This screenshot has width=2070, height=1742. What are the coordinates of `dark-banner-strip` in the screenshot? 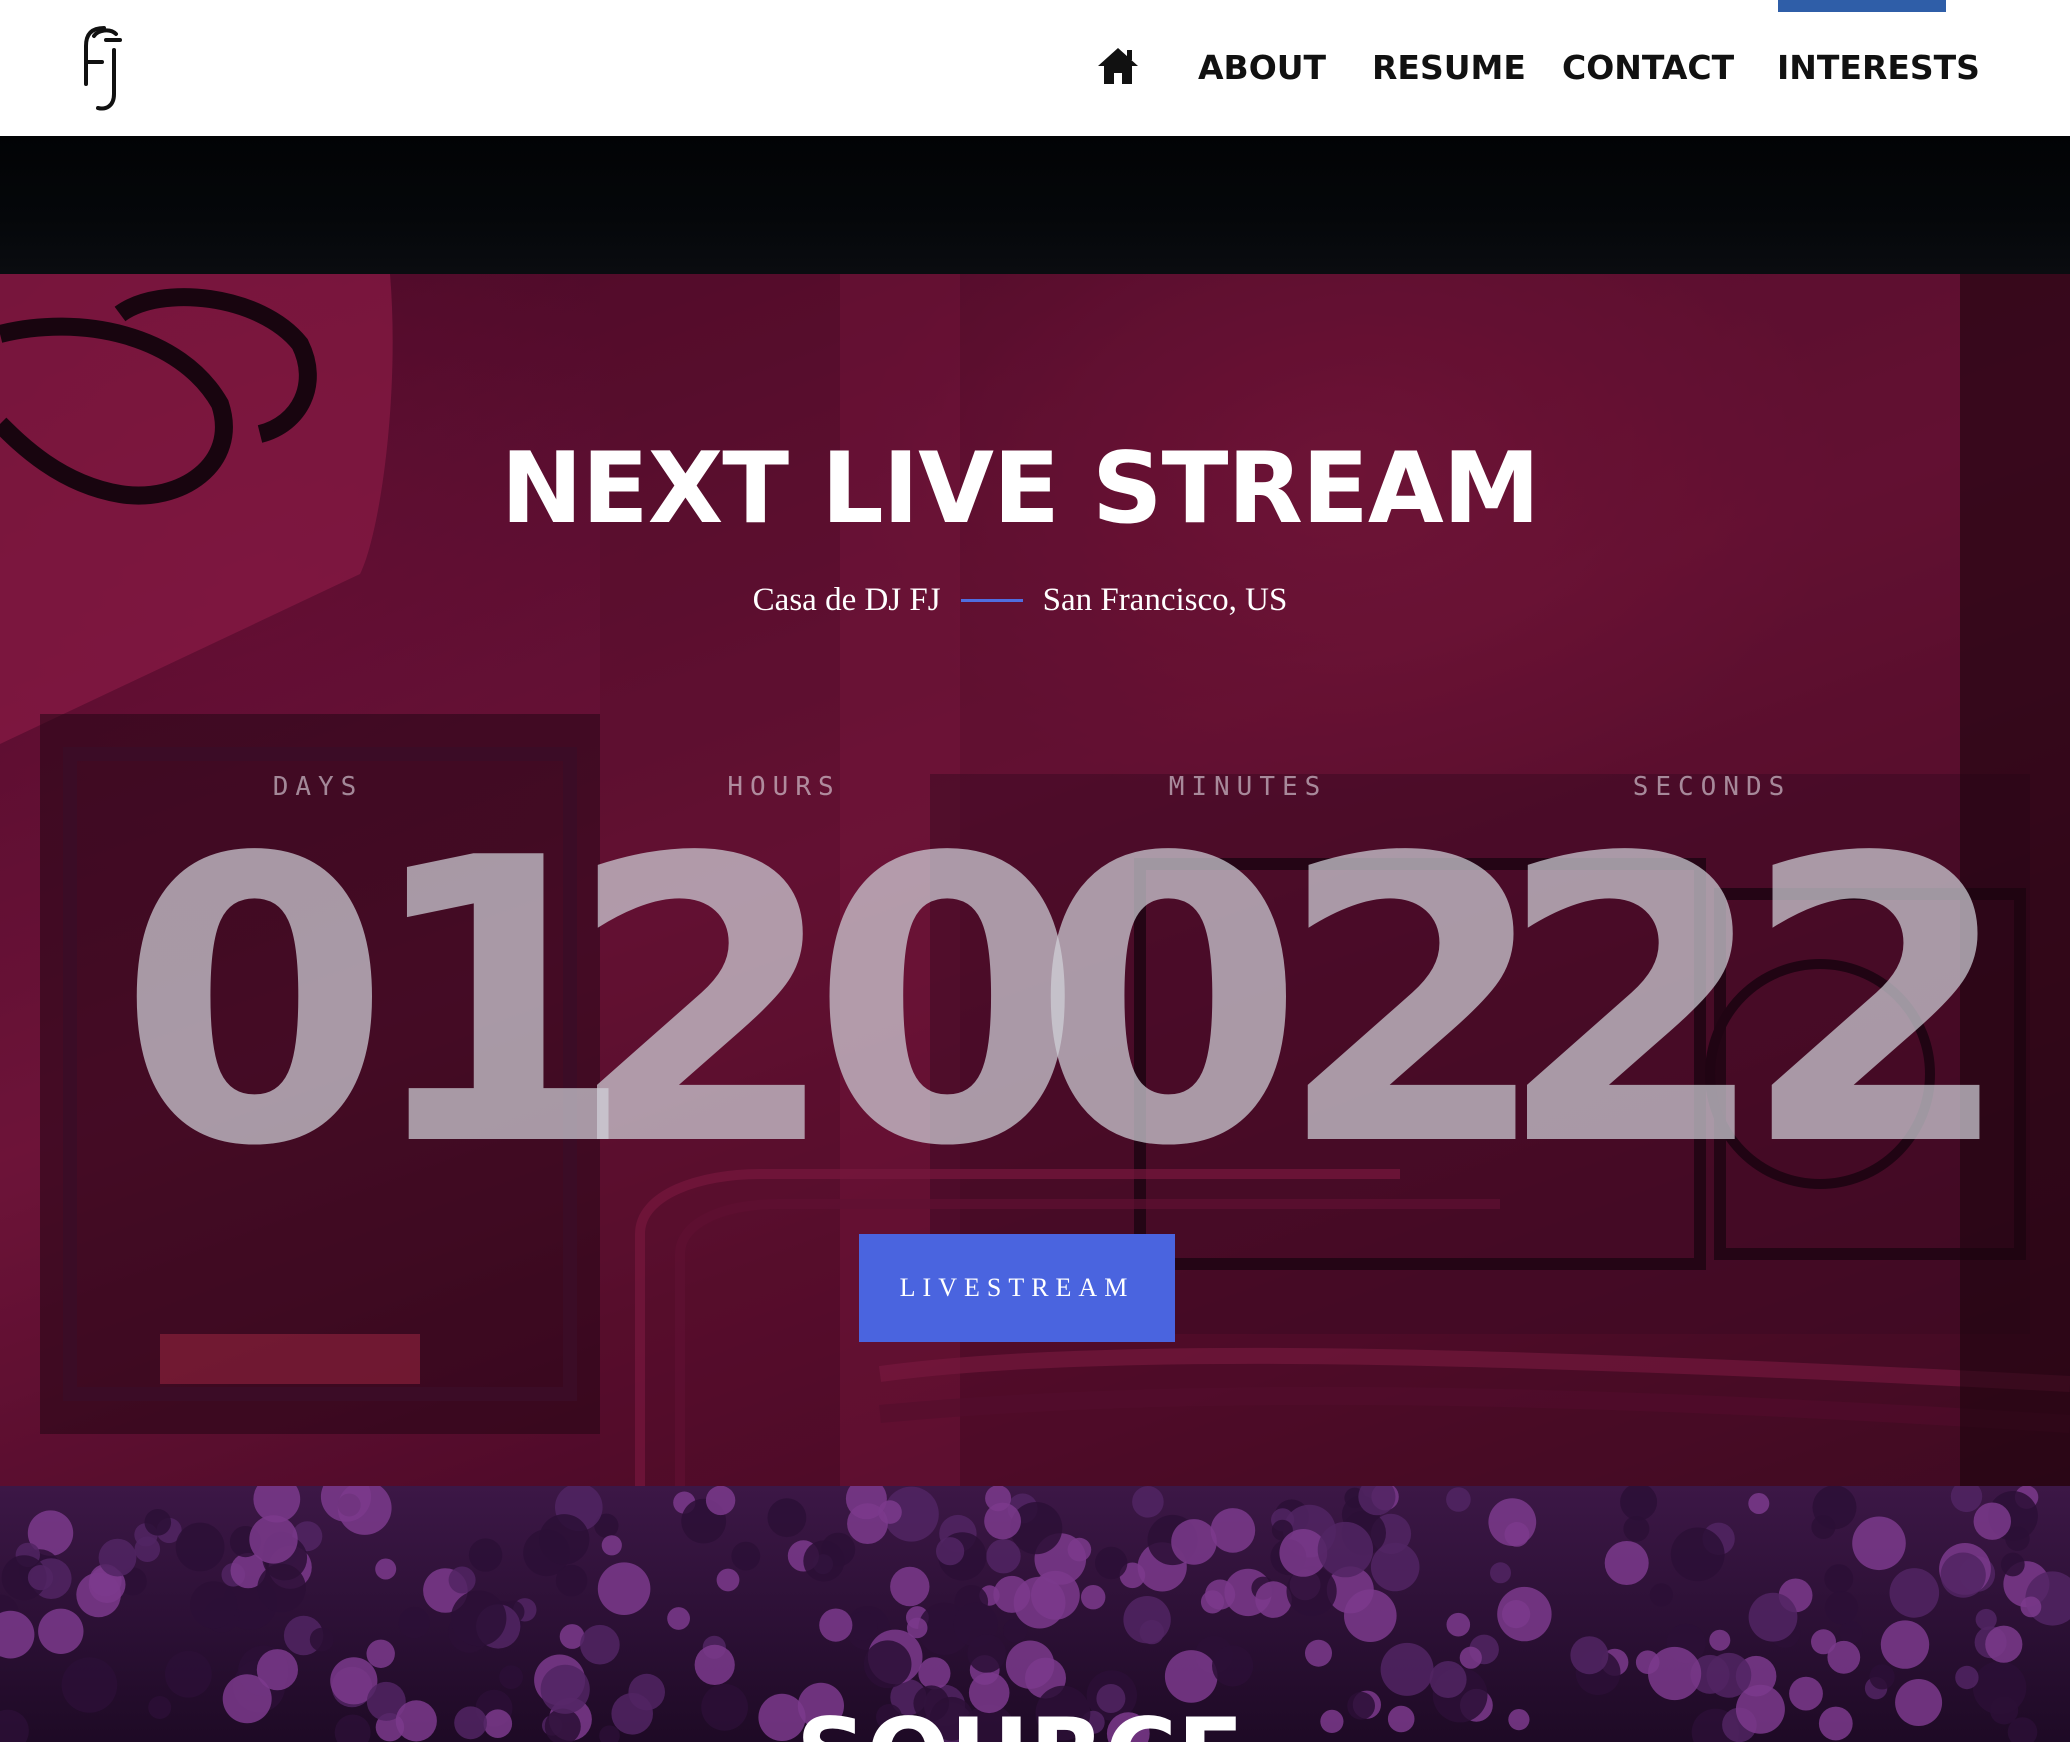 It's located at (1035, 205).